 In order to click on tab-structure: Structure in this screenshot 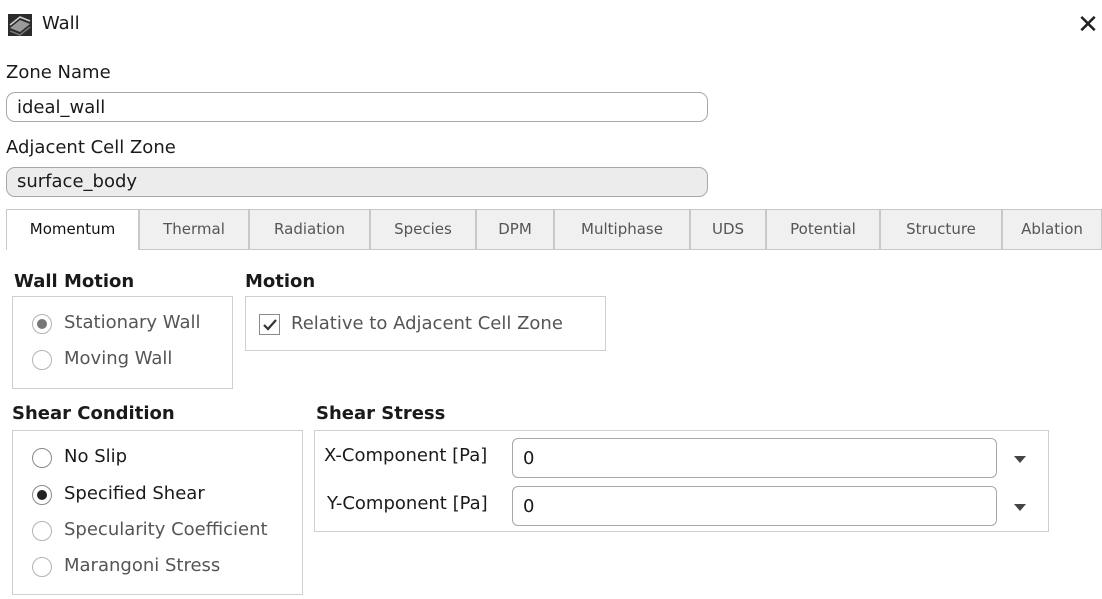, I will do `click(941, 229)`.